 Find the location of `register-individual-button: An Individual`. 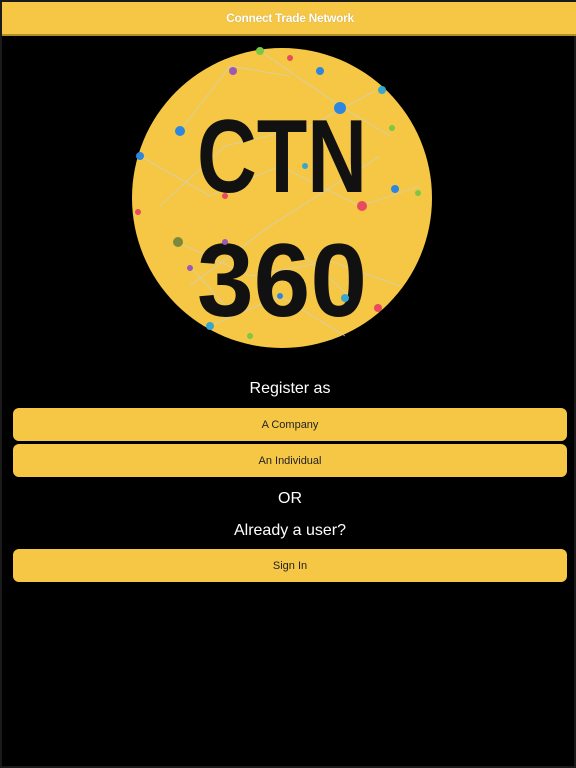

register-individual-button: An Individual is located at coordinates (290, 460).